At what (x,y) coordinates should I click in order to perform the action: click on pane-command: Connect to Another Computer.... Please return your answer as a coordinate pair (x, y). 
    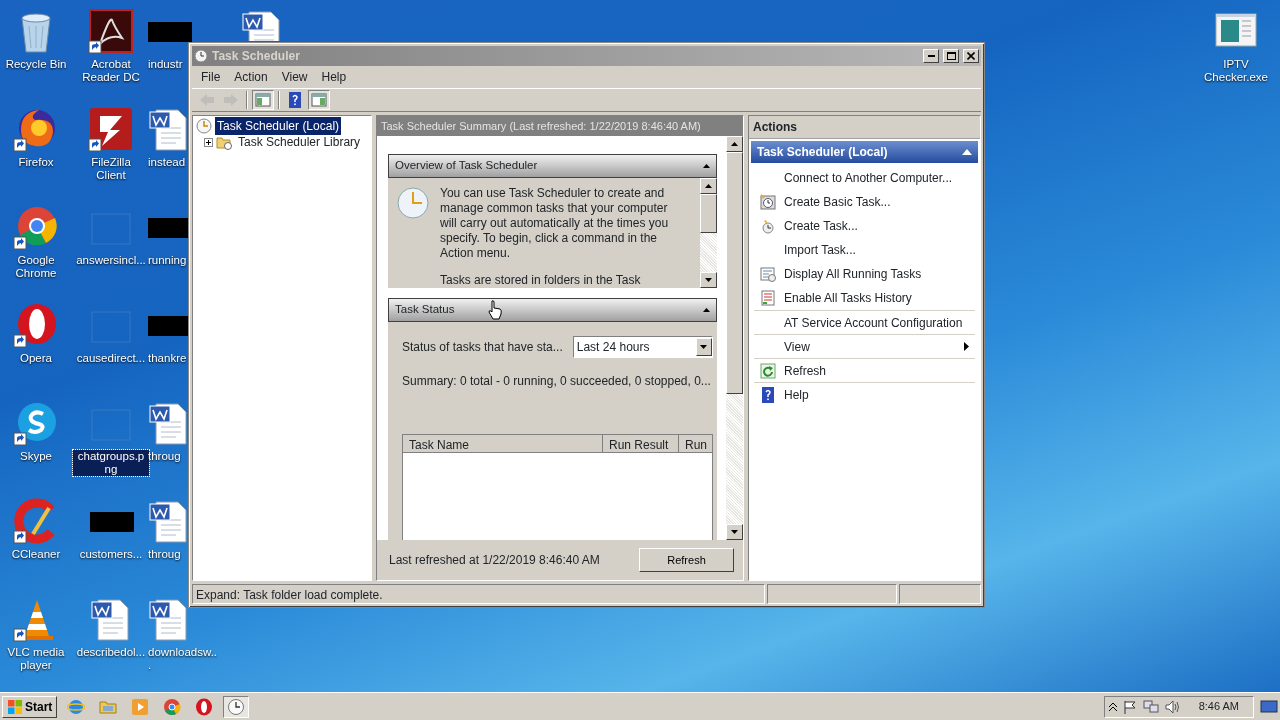
    Looking at the image, I should click on (864, 178).